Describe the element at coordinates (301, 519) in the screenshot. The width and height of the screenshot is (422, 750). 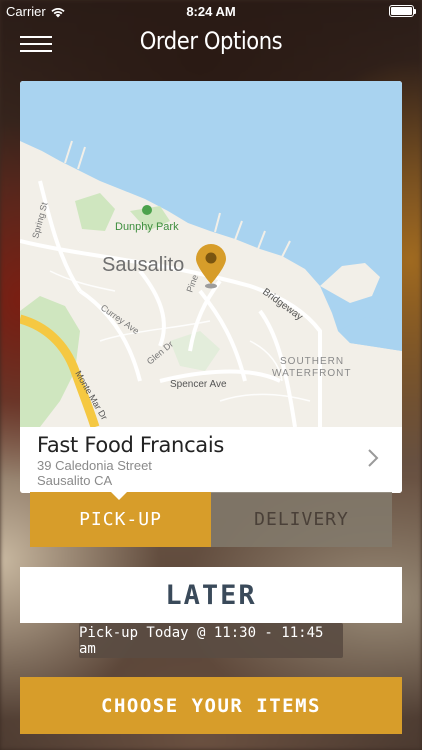
I see `tab-delivery: DELIVERY` at that location.